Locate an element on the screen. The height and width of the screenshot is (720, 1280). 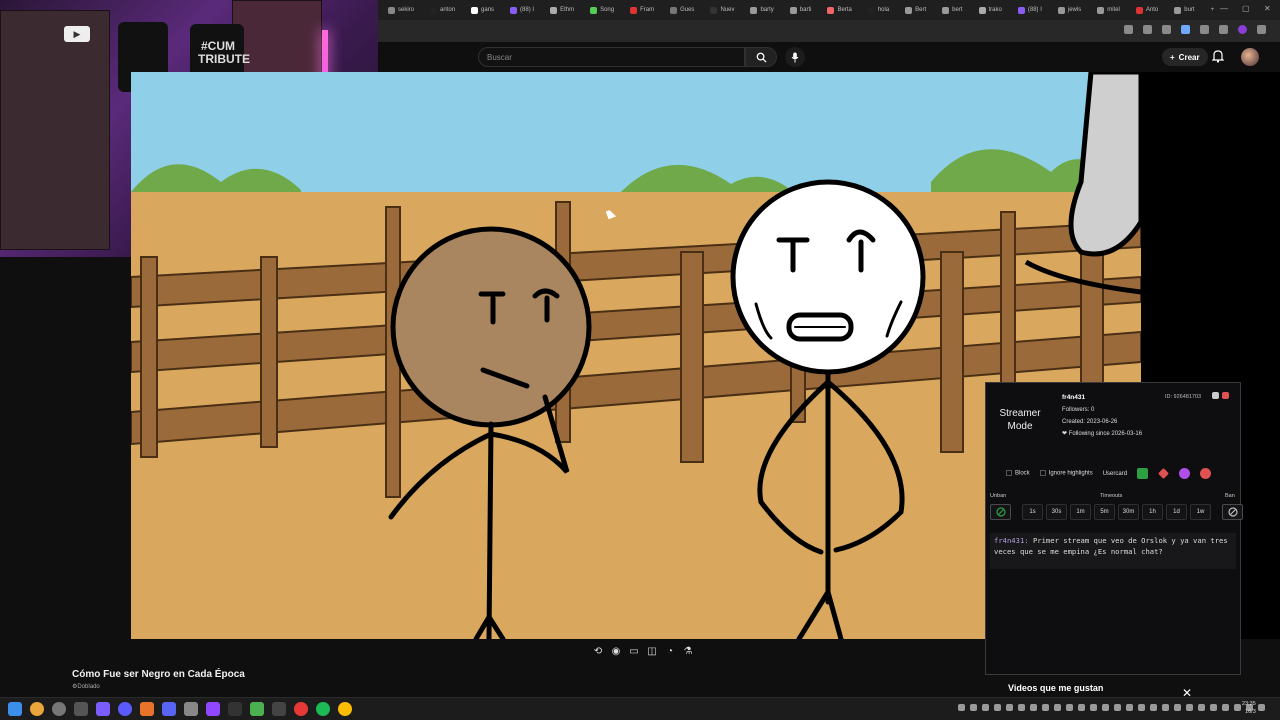
timeout-1w-button: 1w is located at coordinates (1200, 512).